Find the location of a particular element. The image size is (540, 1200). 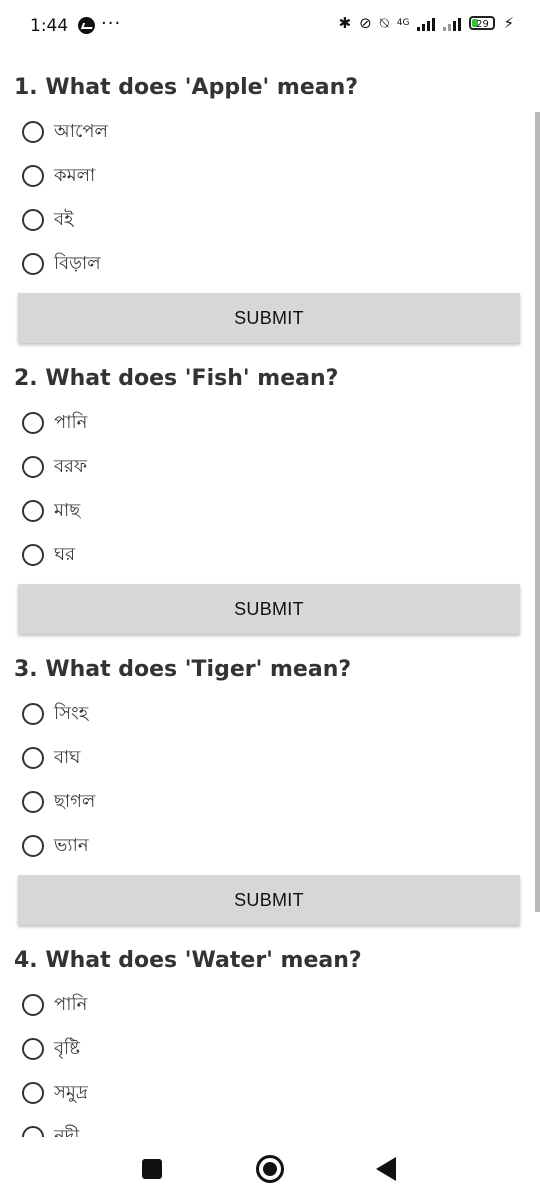

answer-option: আপেল is located at coordinates (277, 132).